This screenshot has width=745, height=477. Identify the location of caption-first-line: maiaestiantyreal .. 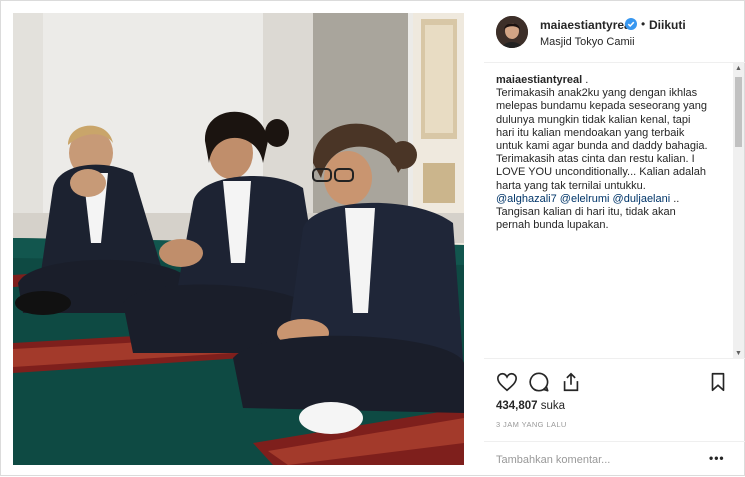
(612, 80).